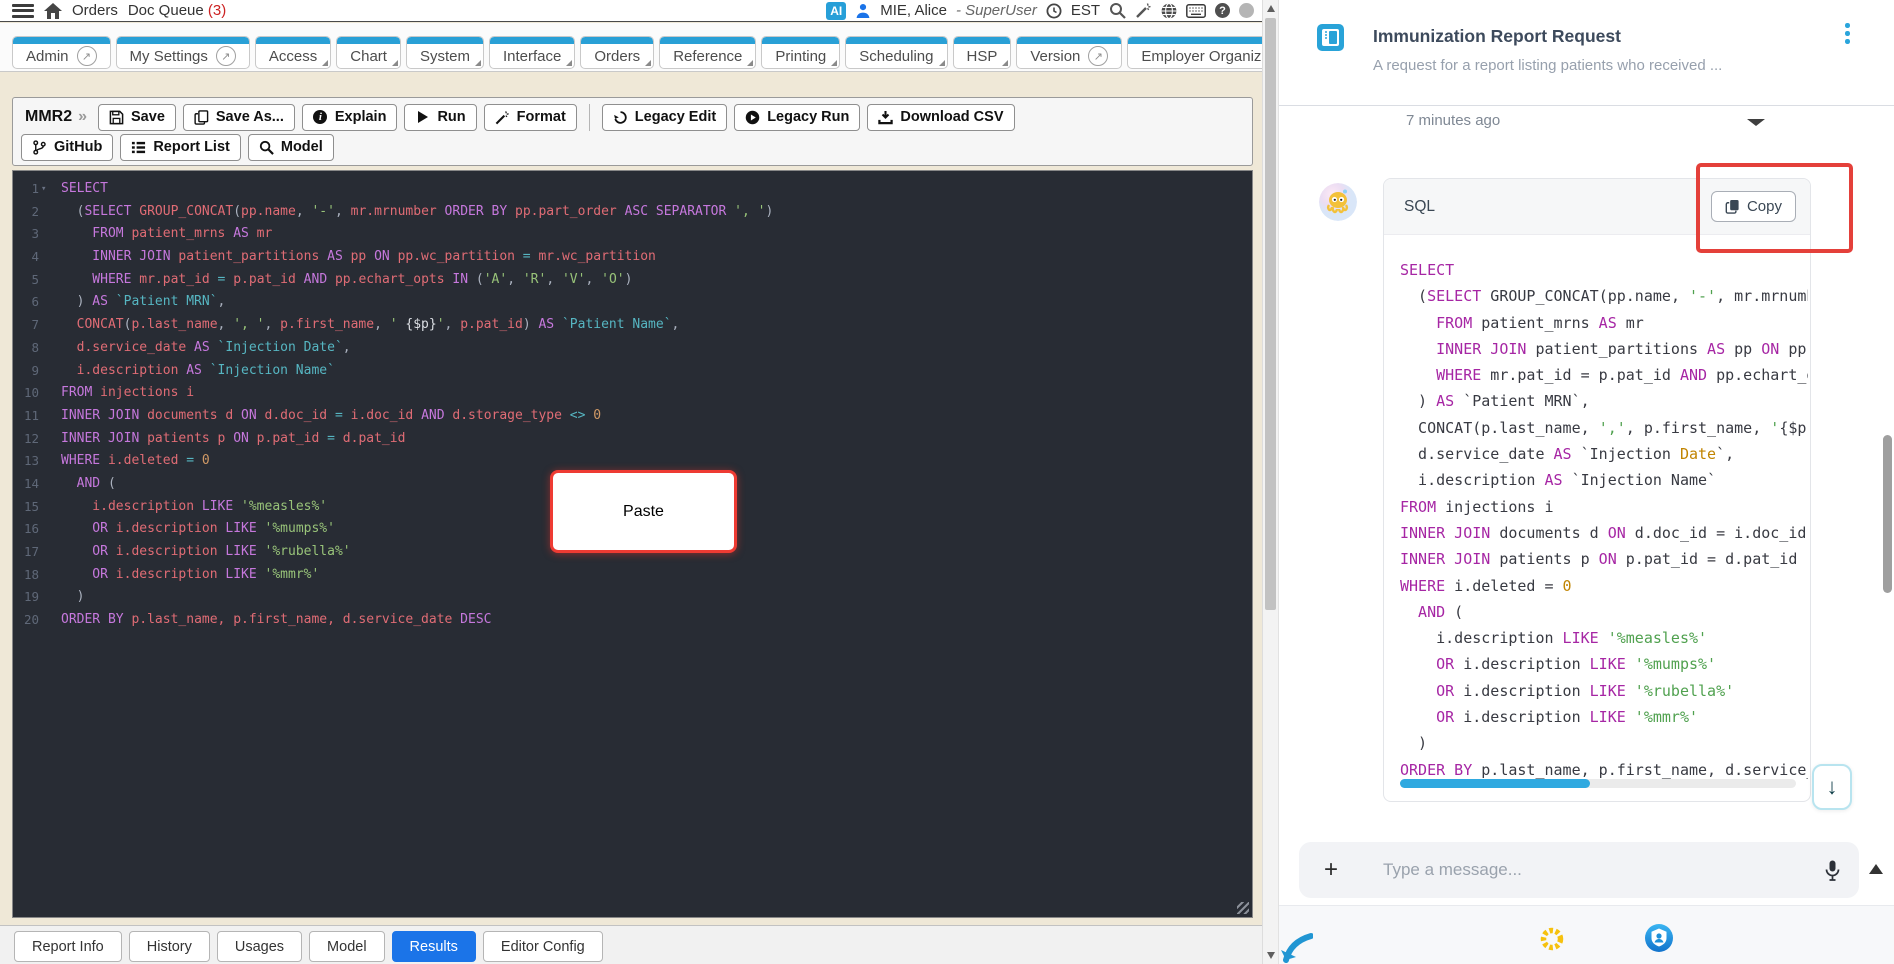 The image size is (1894, 964). I want to click on line-number: 19, so click(31, 597).